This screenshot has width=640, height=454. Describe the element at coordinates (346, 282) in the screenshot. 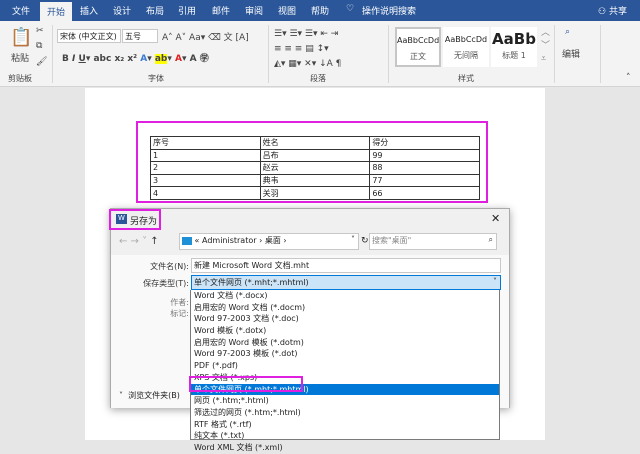

I see `save-type-select: 单个文件网页 (*.mht;*.mhtml) ˅` at that location.